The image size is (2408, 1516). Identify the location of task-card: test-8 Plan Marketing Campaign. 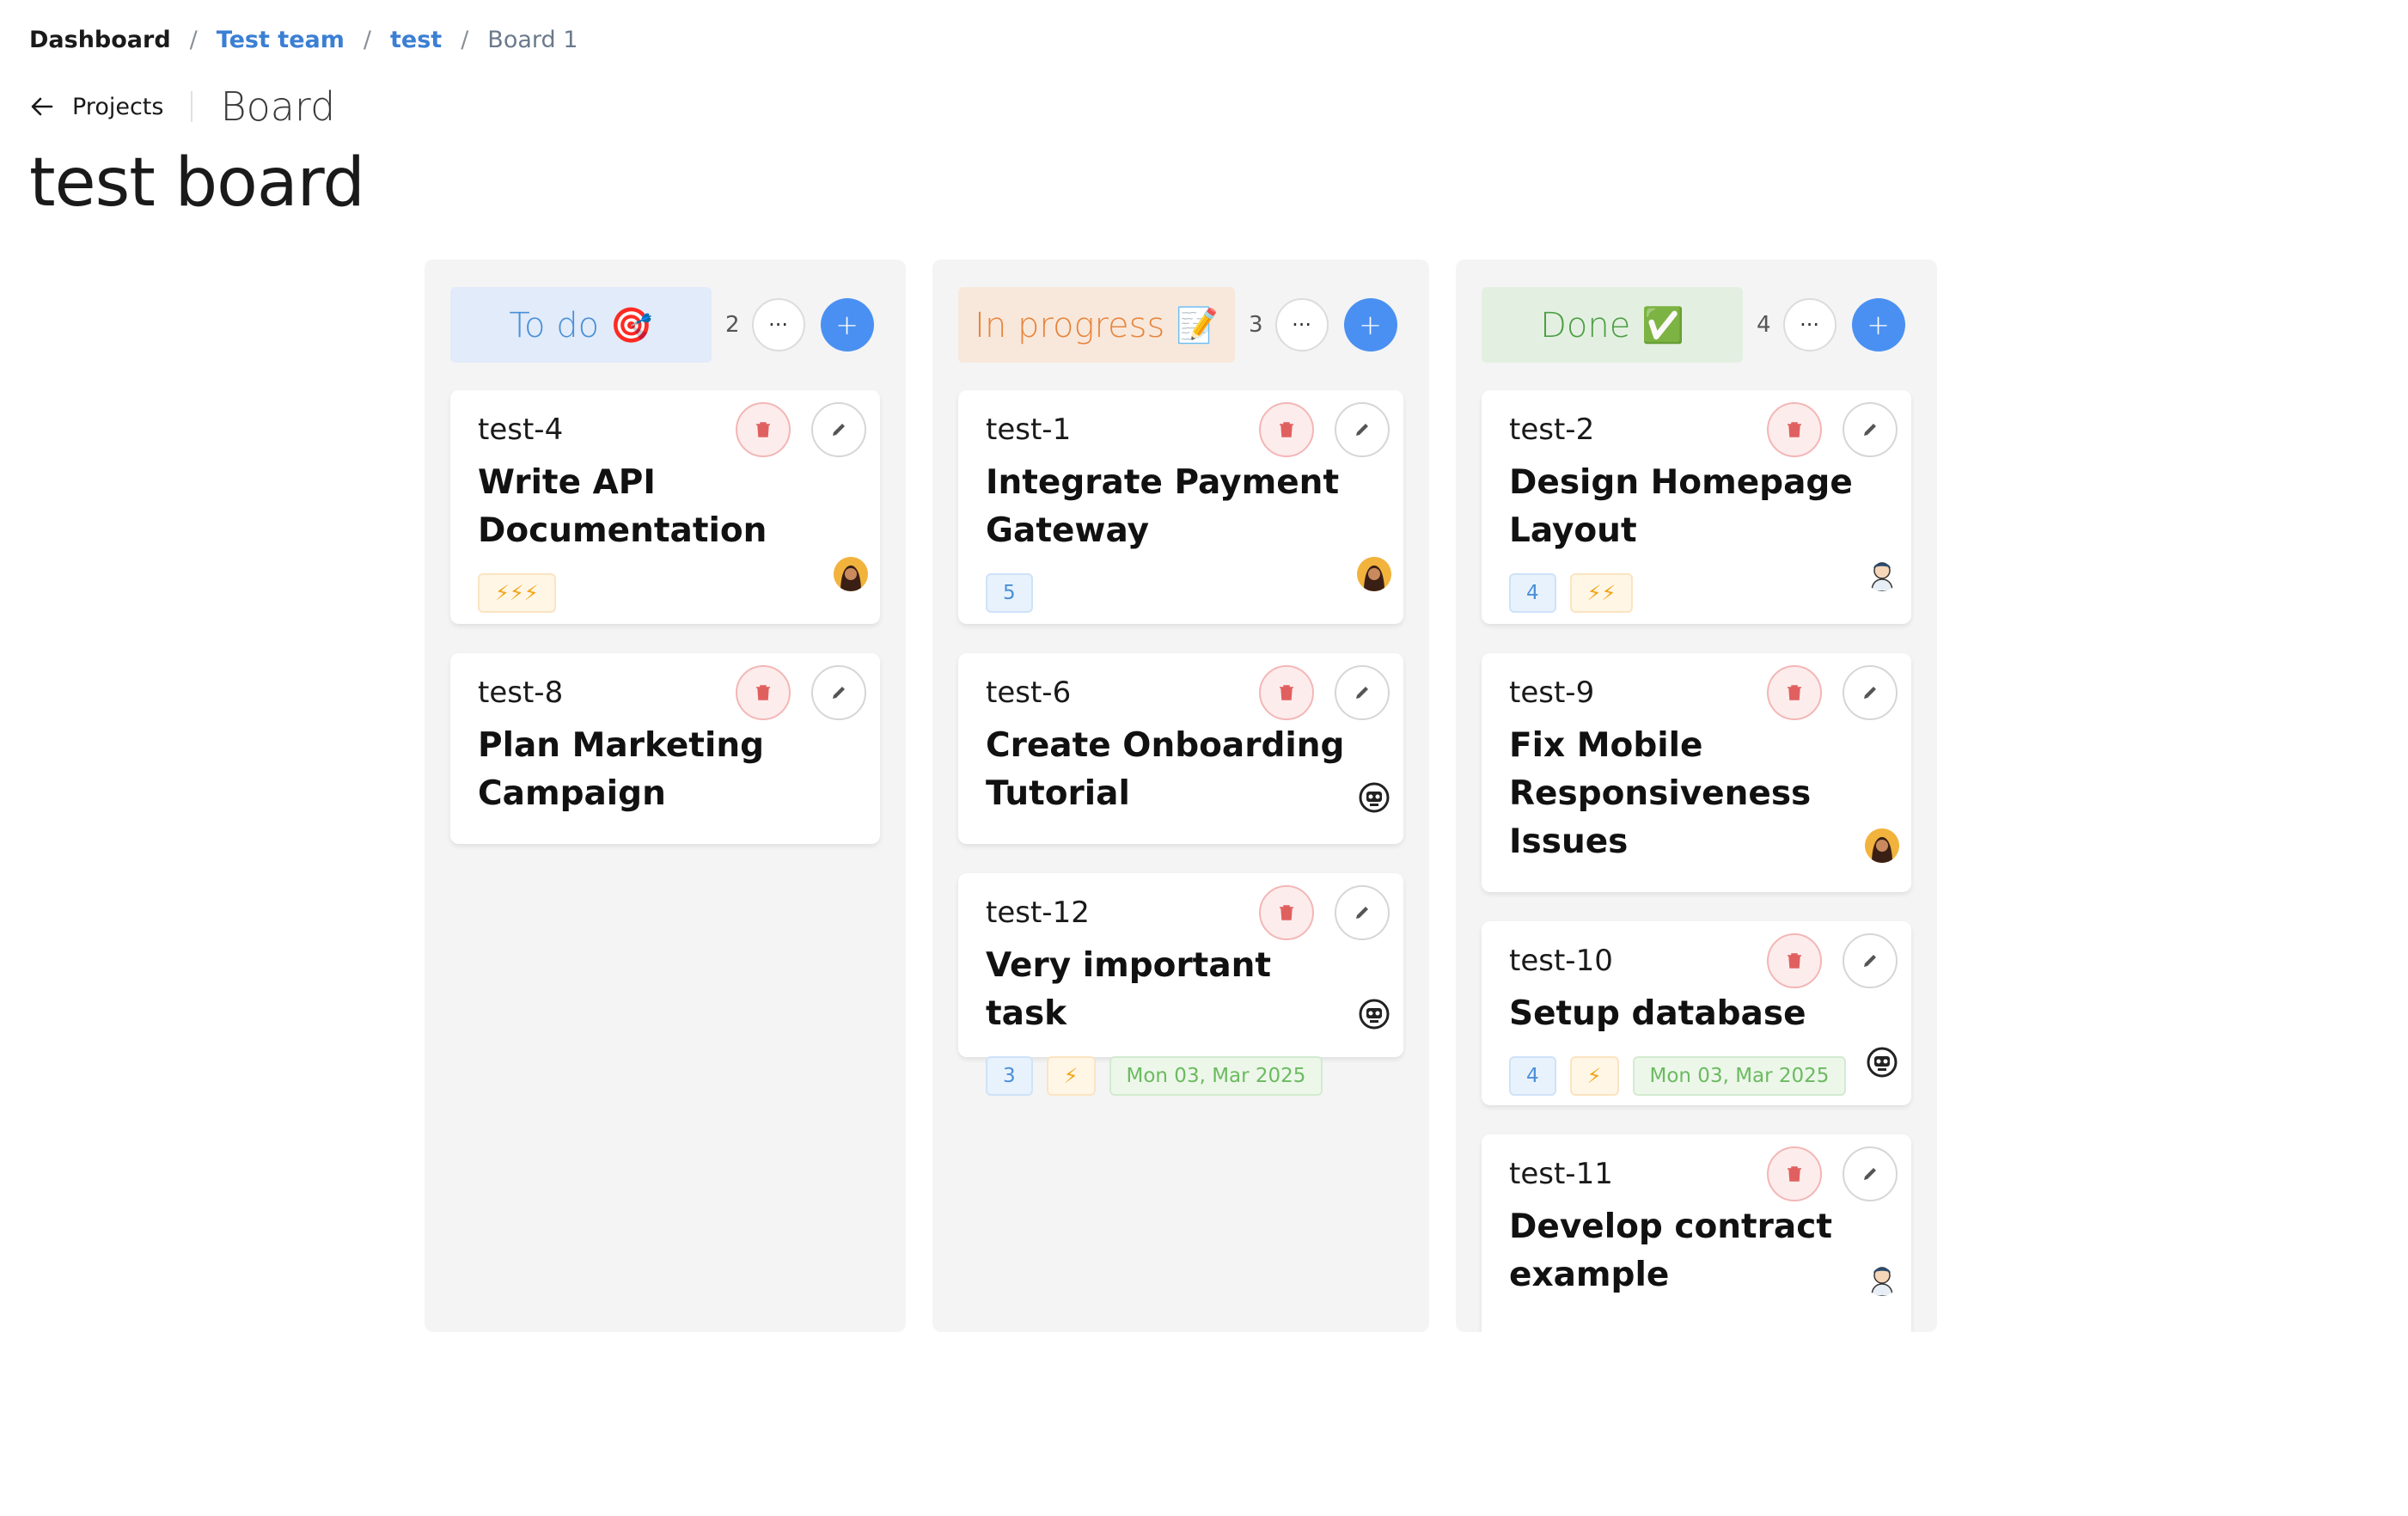
(665, 748).